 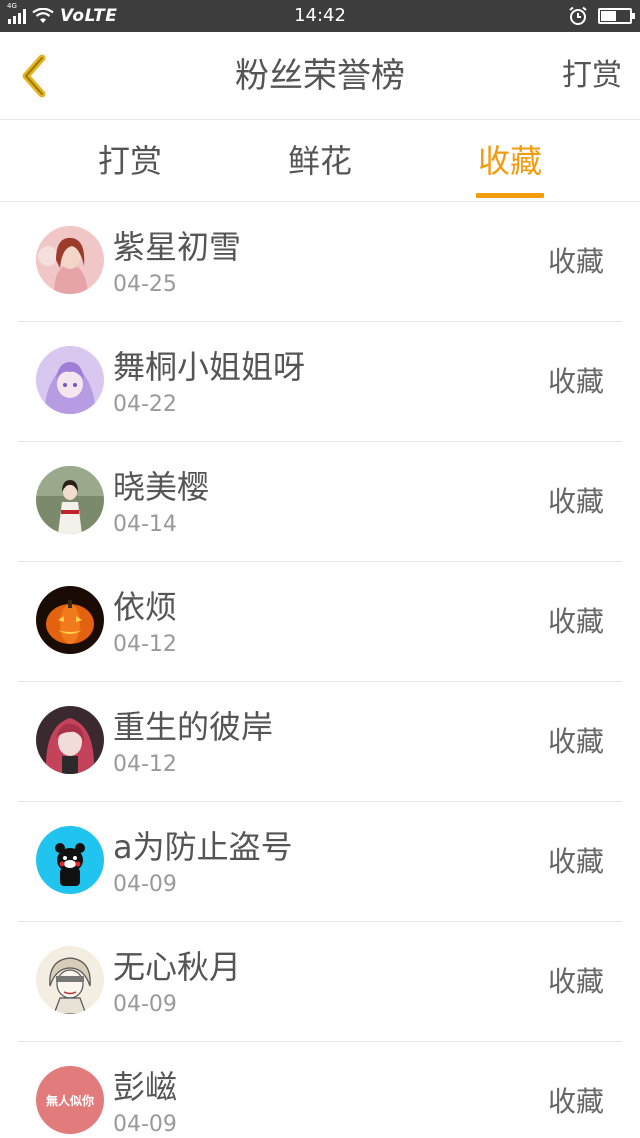 What do you see at coordinates (578, 15) in the screenshot?
I see `alarm-icon` at bounding box center [578, 15].